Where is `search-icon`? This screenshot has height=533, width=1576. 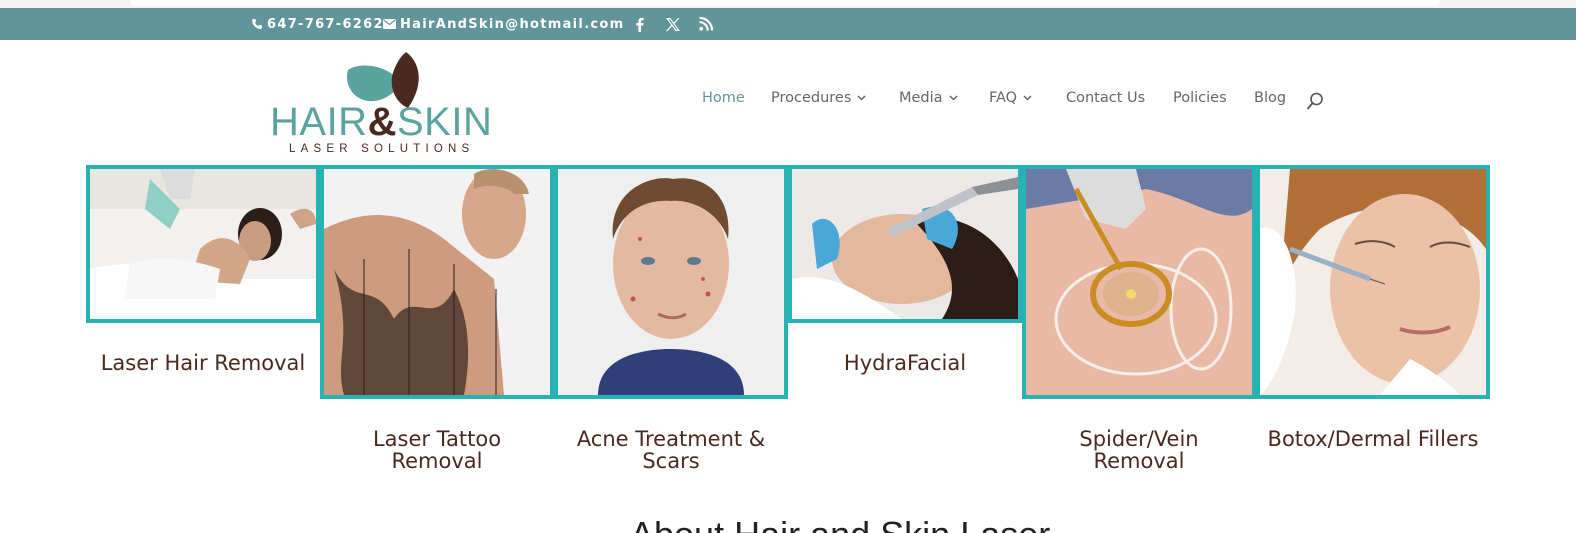 search-icon is located at coordinates (1315, 102).